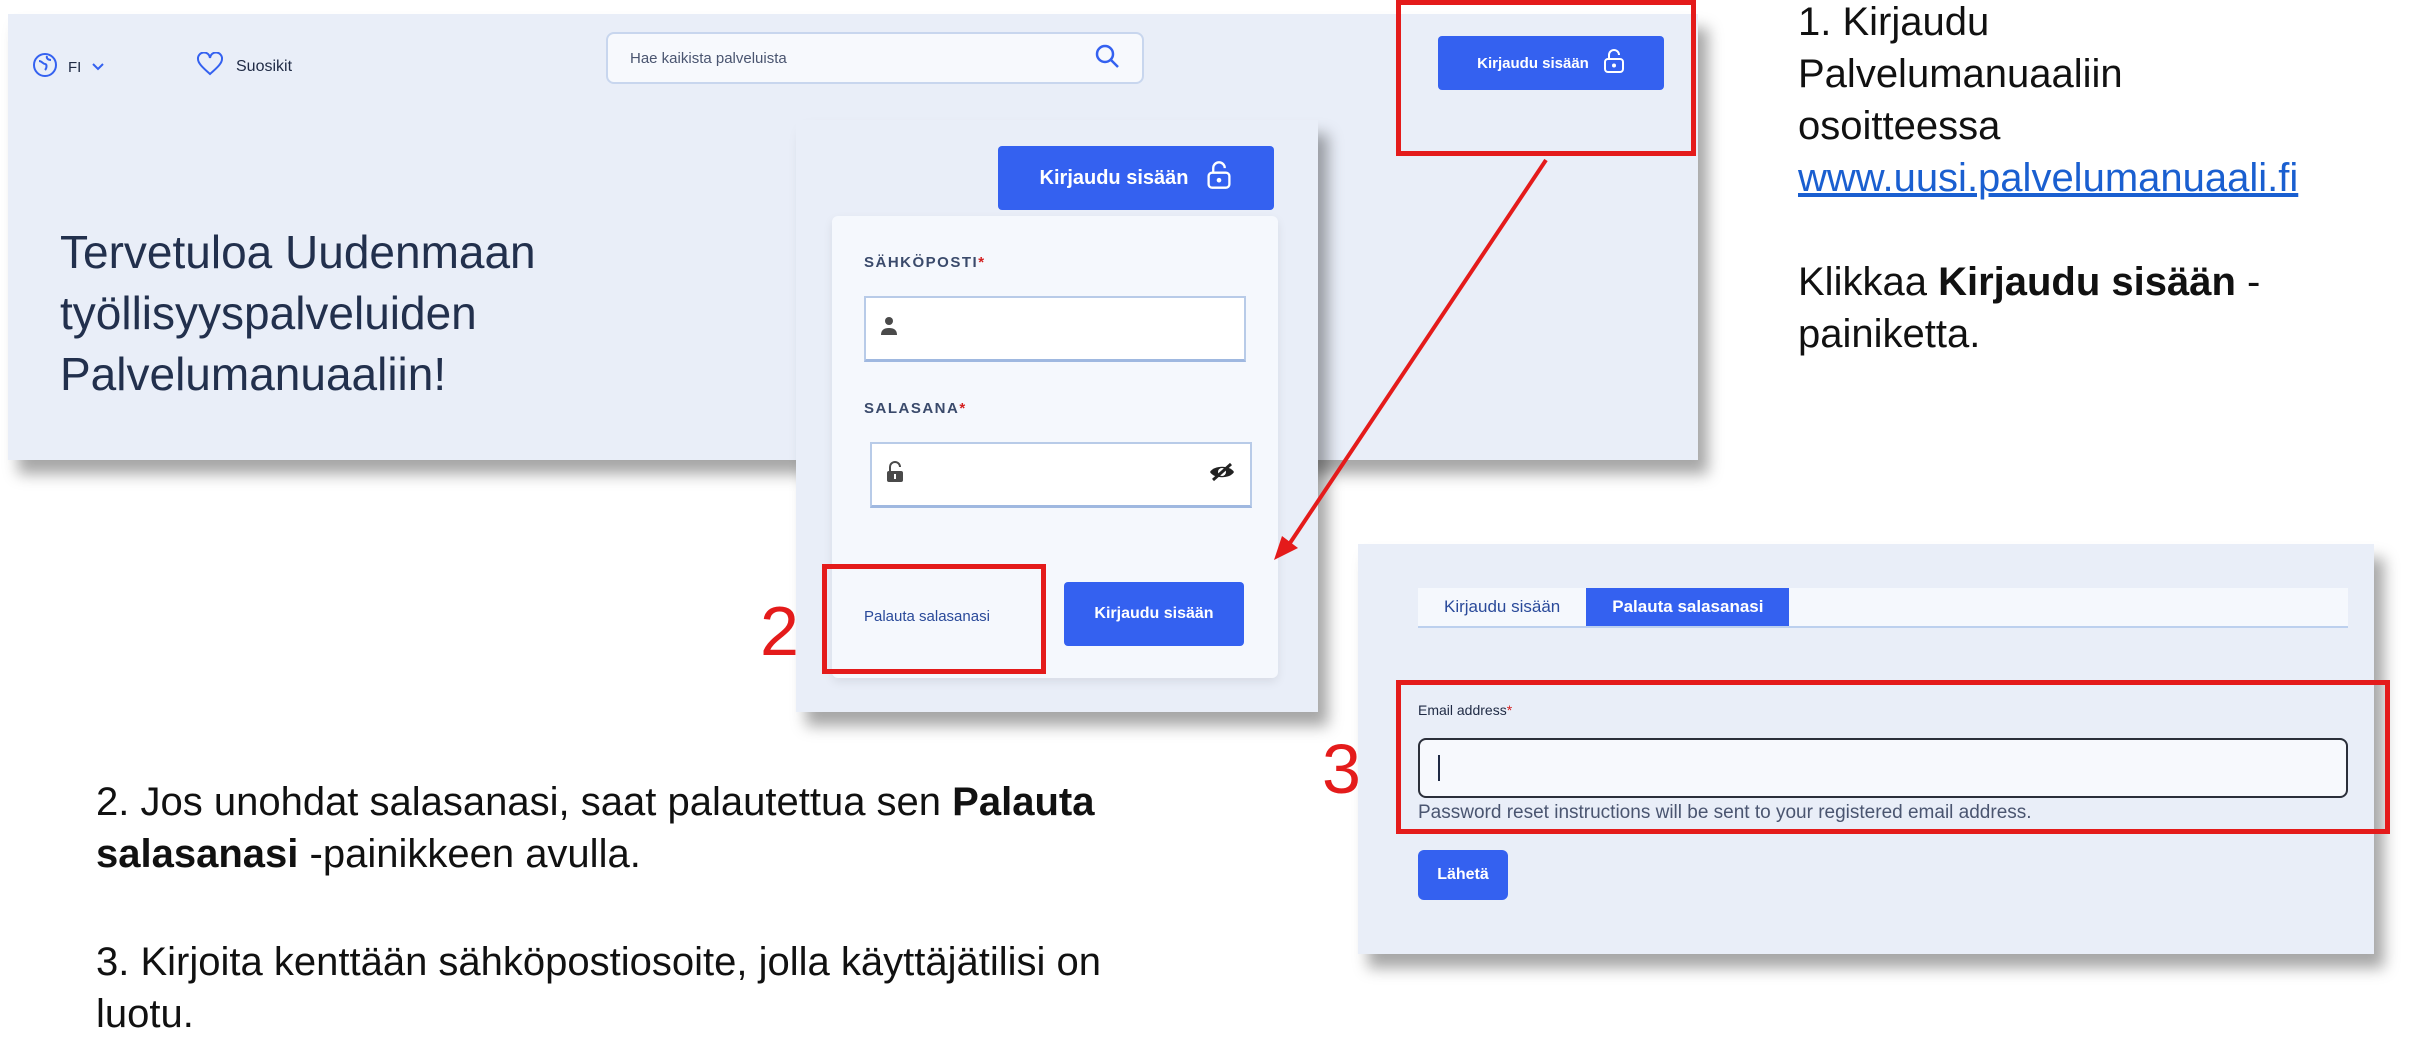 This screenshot has width=2427, height=1040. I want to click on instr-text: Klikkaa, so click(1868, 282).